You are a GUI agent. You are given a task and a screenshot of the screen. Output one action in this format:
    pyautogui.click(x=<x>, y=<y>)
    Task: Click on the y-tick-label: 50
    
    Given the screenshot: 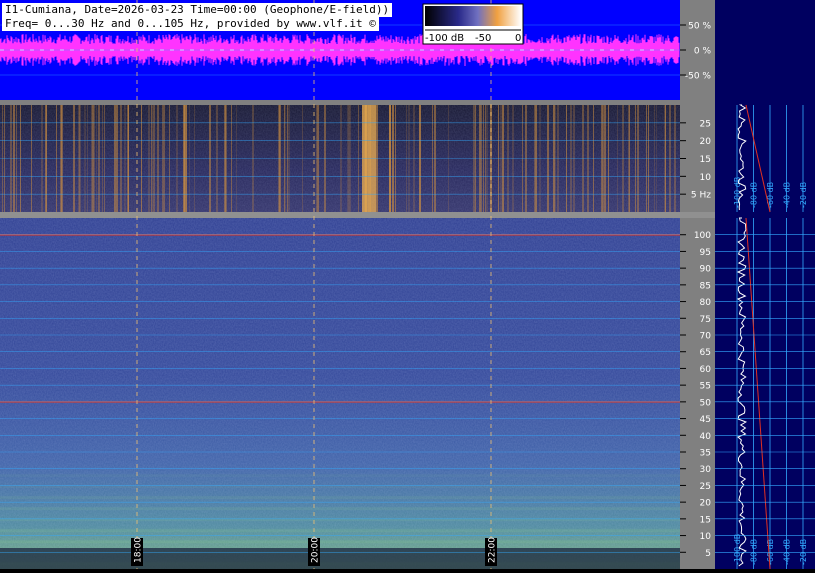 What is the action you would take?
    pyautogui.click(x=706, y=403)
    